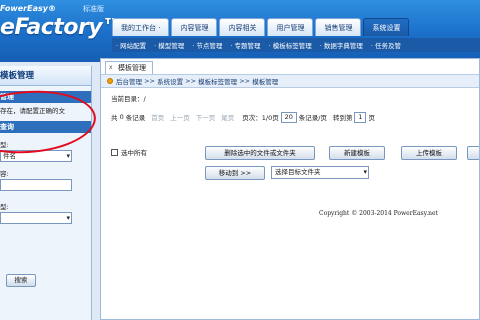  Describe the element at coordinates (114, 152) in the screenshot. I see `select-all-checkbox` at that location.